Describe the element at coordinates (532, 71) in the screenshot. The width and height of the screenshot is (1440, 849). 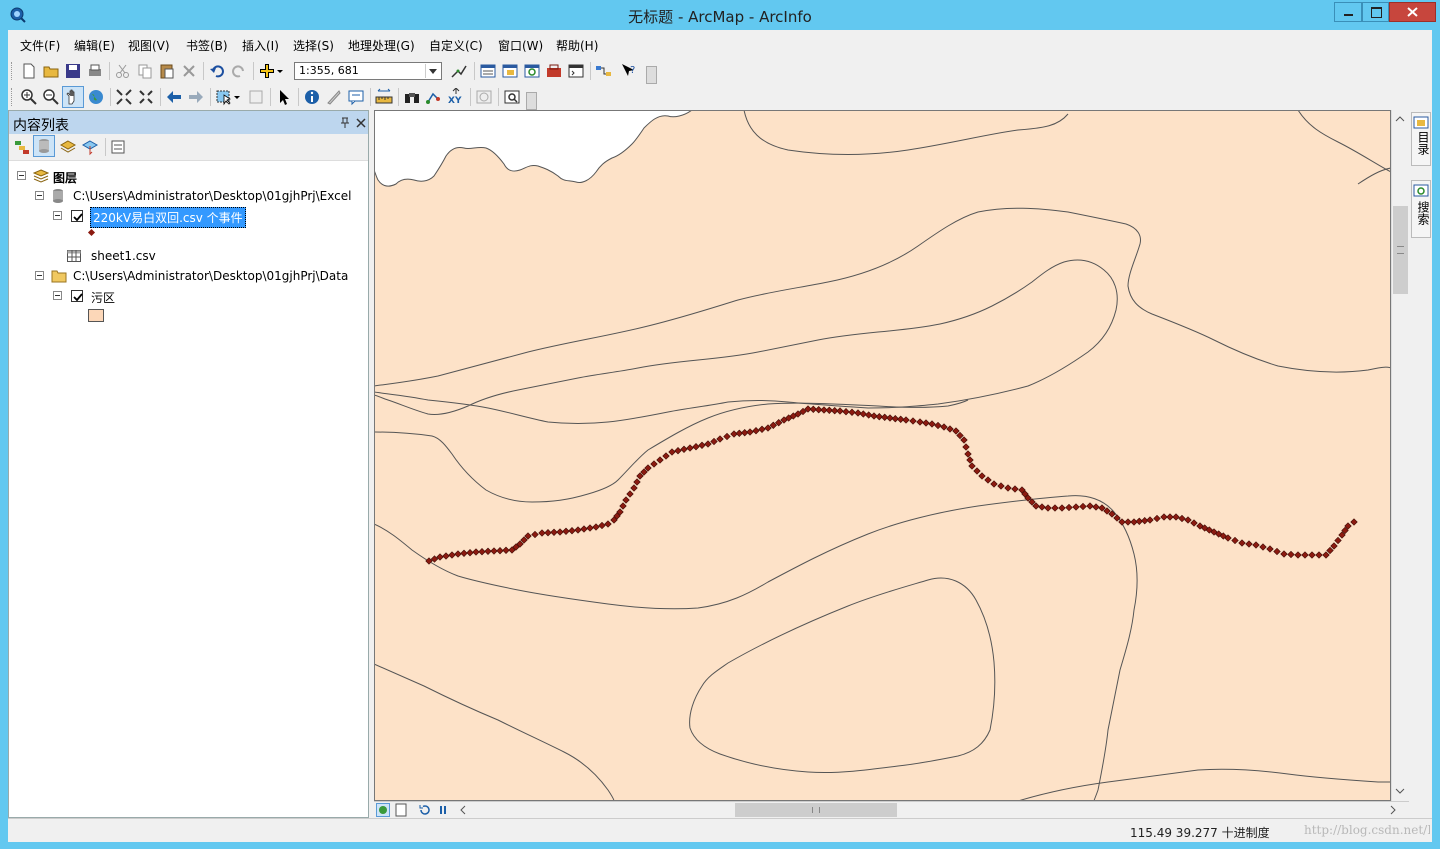
I see `search-window-icon` at that location.